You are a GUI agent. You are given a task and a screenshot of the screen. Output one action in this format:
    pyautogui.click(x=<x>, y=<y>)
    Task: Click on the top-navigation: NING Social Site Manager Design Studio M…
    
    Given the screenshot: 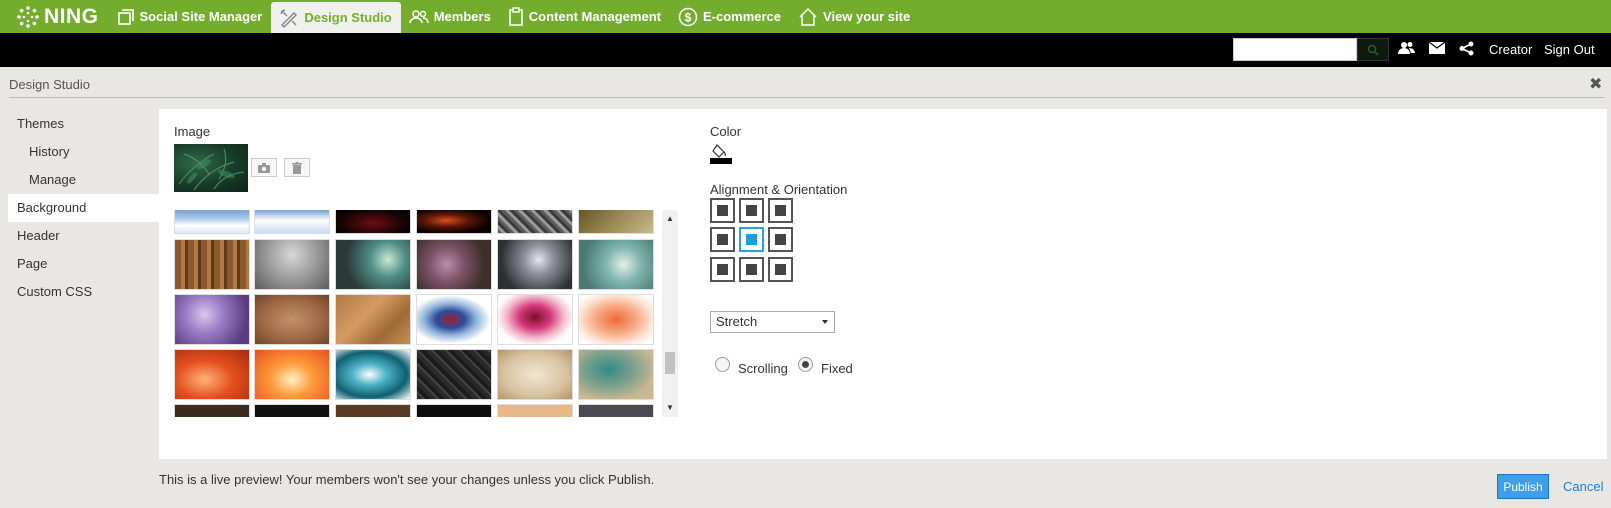 What is the action you would take?
    pyautogui.click(x=805, y=16)
    